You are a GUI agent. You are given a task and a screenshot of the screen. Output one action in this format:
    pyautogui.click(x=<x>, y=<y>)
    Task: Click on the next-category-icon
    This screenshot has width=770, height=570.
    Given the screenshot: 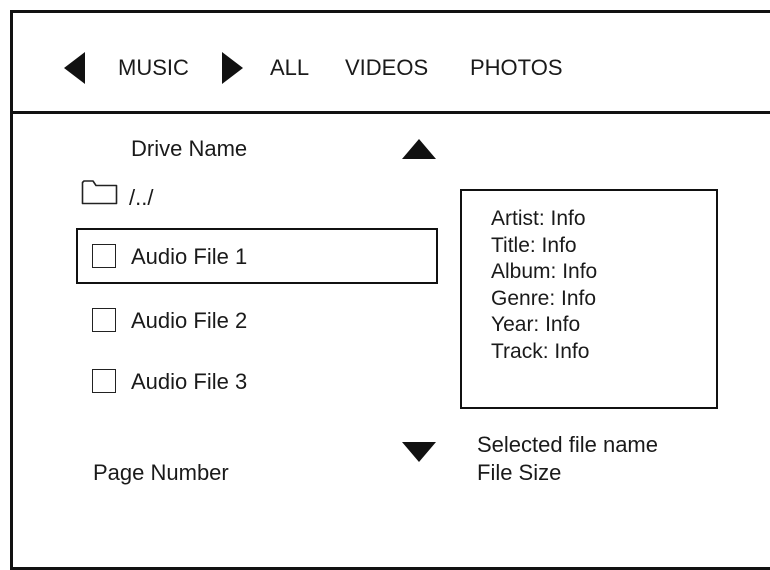 What is the action you would take?
    pyautogui.click(x=232, y=68)
    